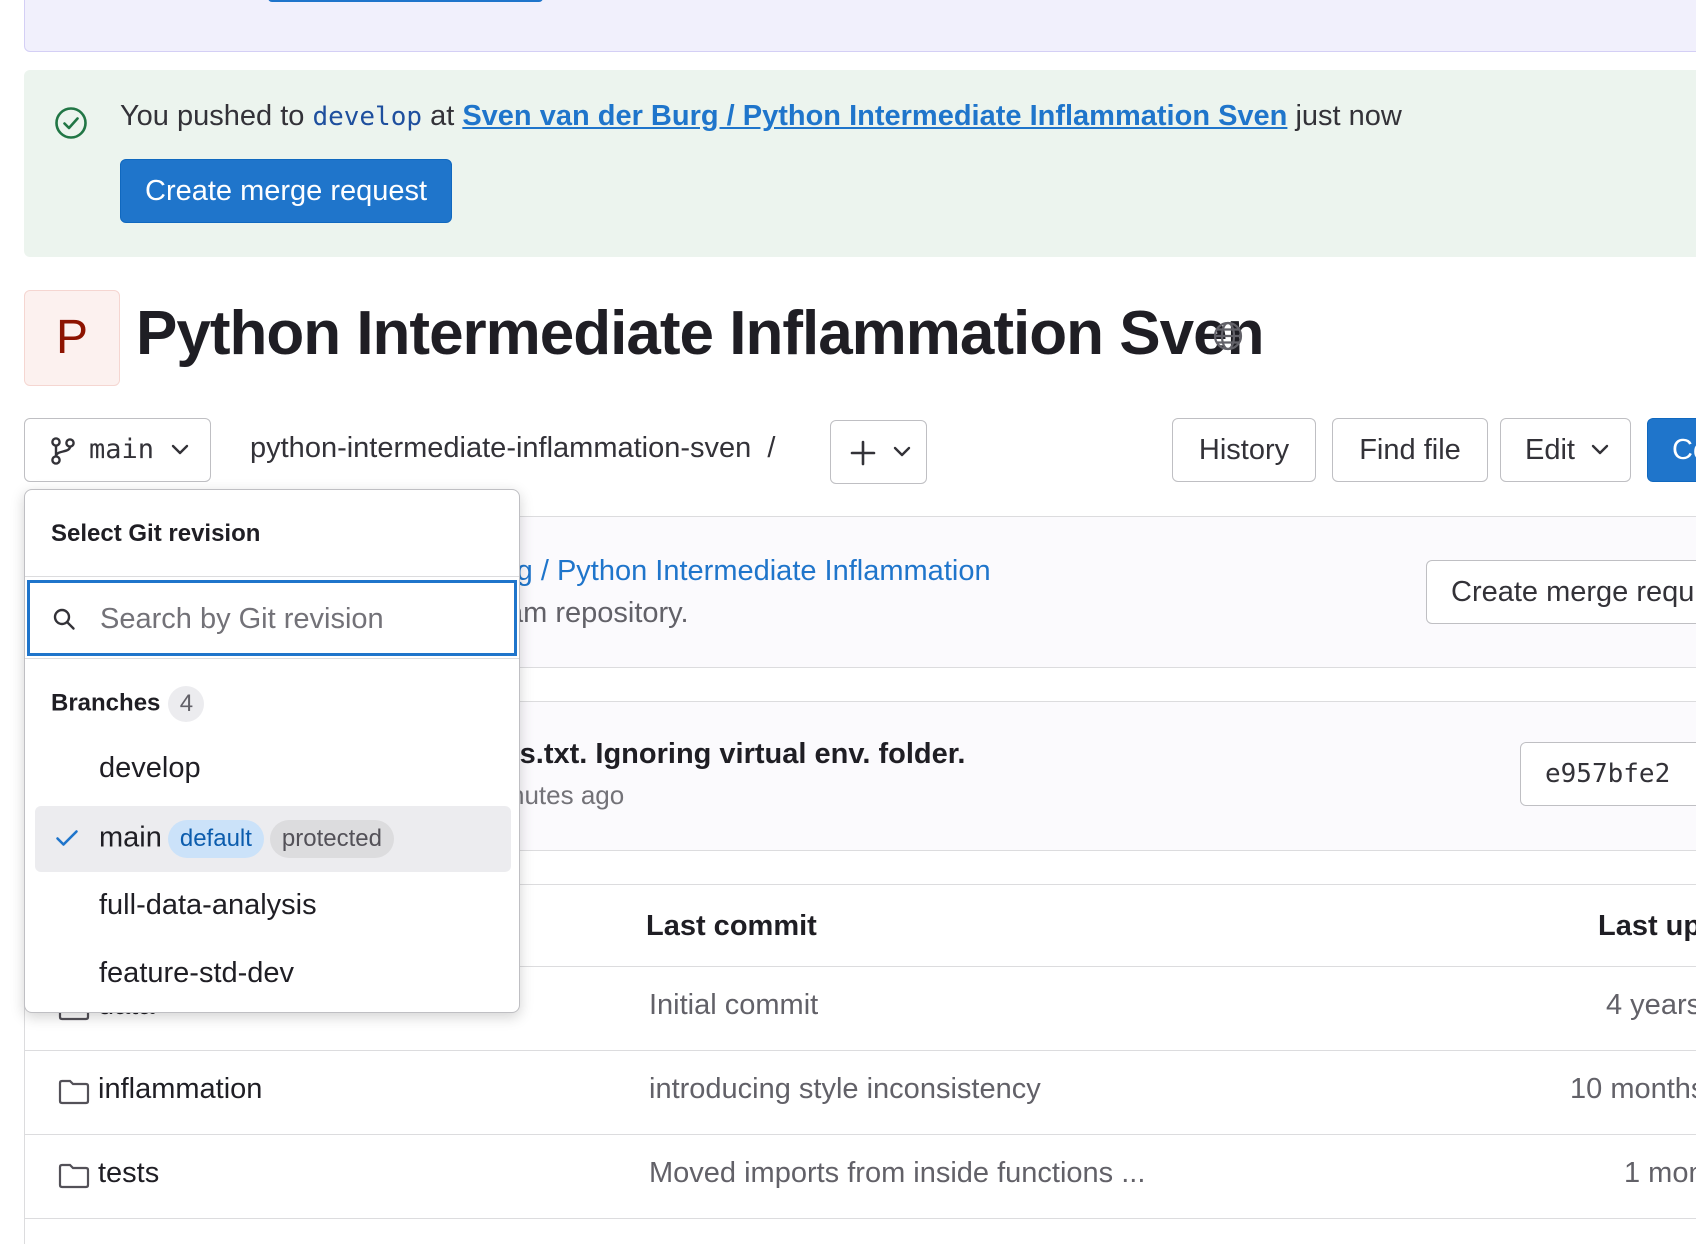  I want to click on revision-search-input, so click(300, 619).